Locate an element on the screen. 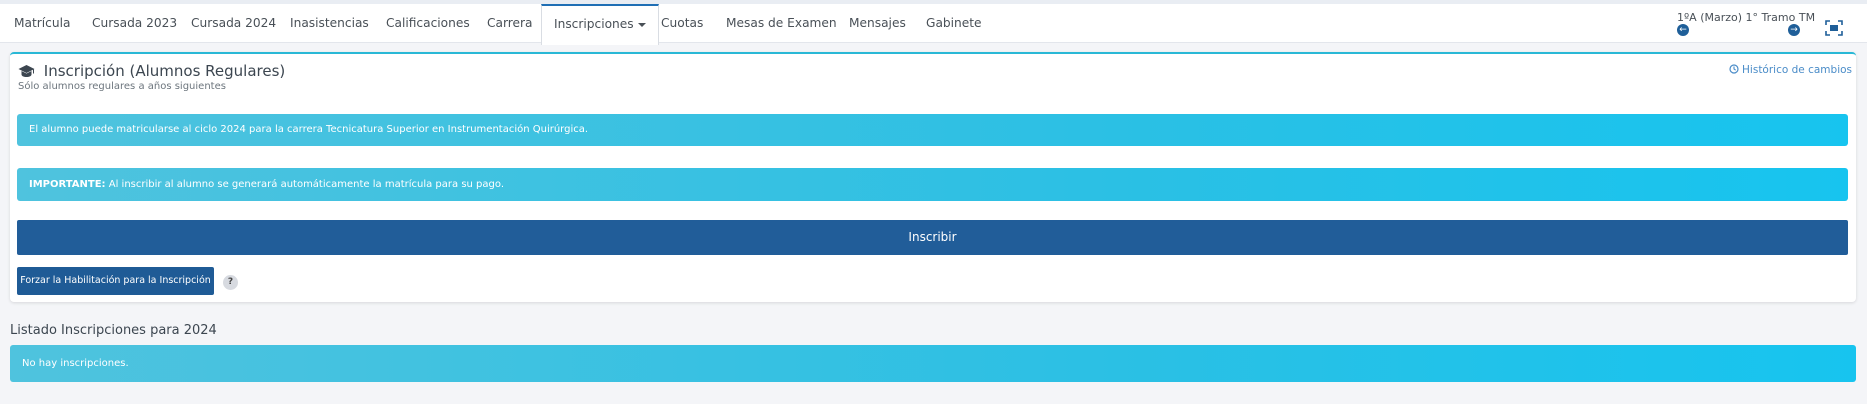  tab-inscripciones-label: Inscripciones is located at coordinates (594, 24).